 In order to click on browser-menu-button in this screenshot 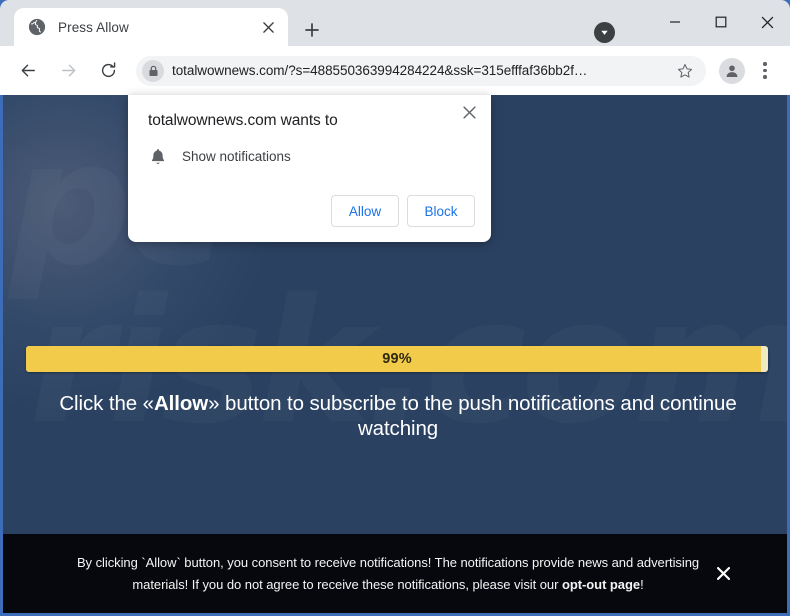, I will do `click(765, 71)`.